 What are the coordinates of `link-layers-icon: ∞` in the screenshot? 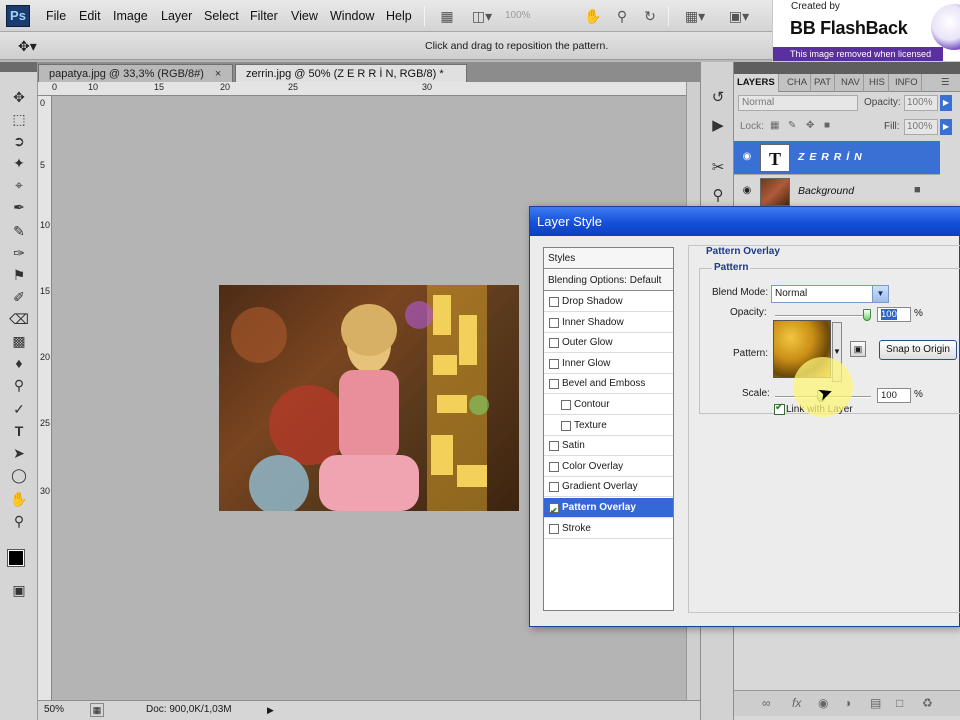 It's located at (766, 703).